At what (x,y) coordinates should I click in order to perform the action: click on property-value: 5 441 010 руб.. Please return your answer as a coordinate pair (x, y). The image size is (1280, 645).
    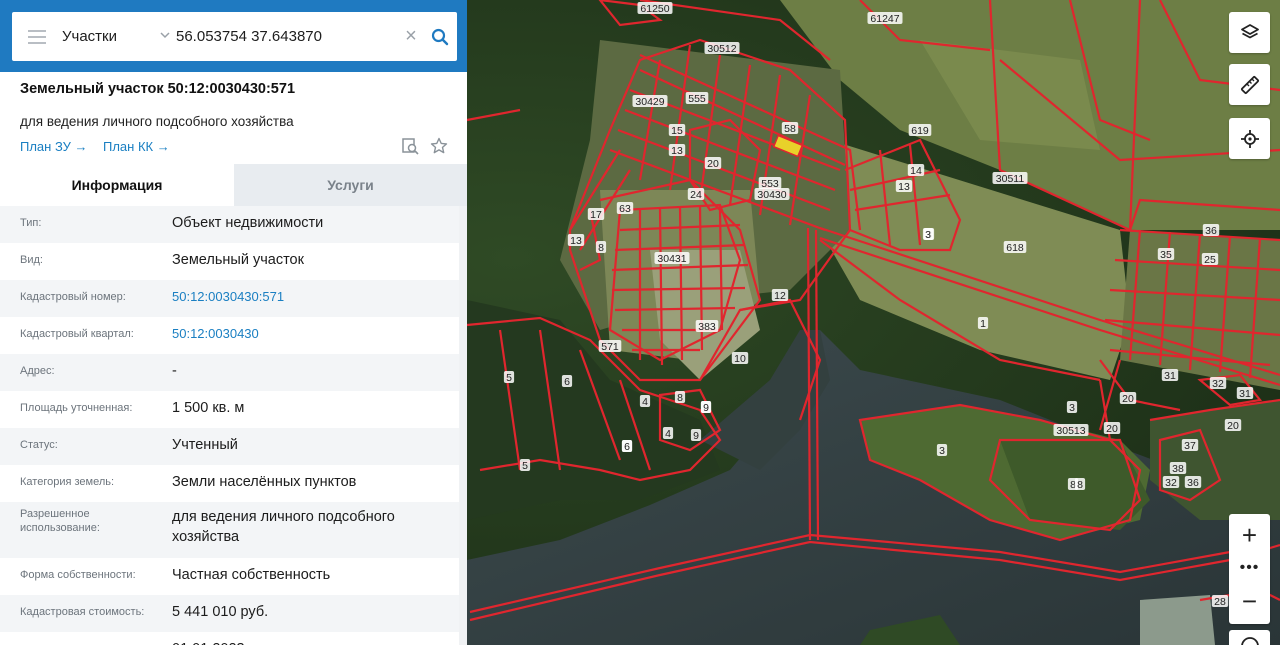
    Looking at the image, I should click on (220, 612).